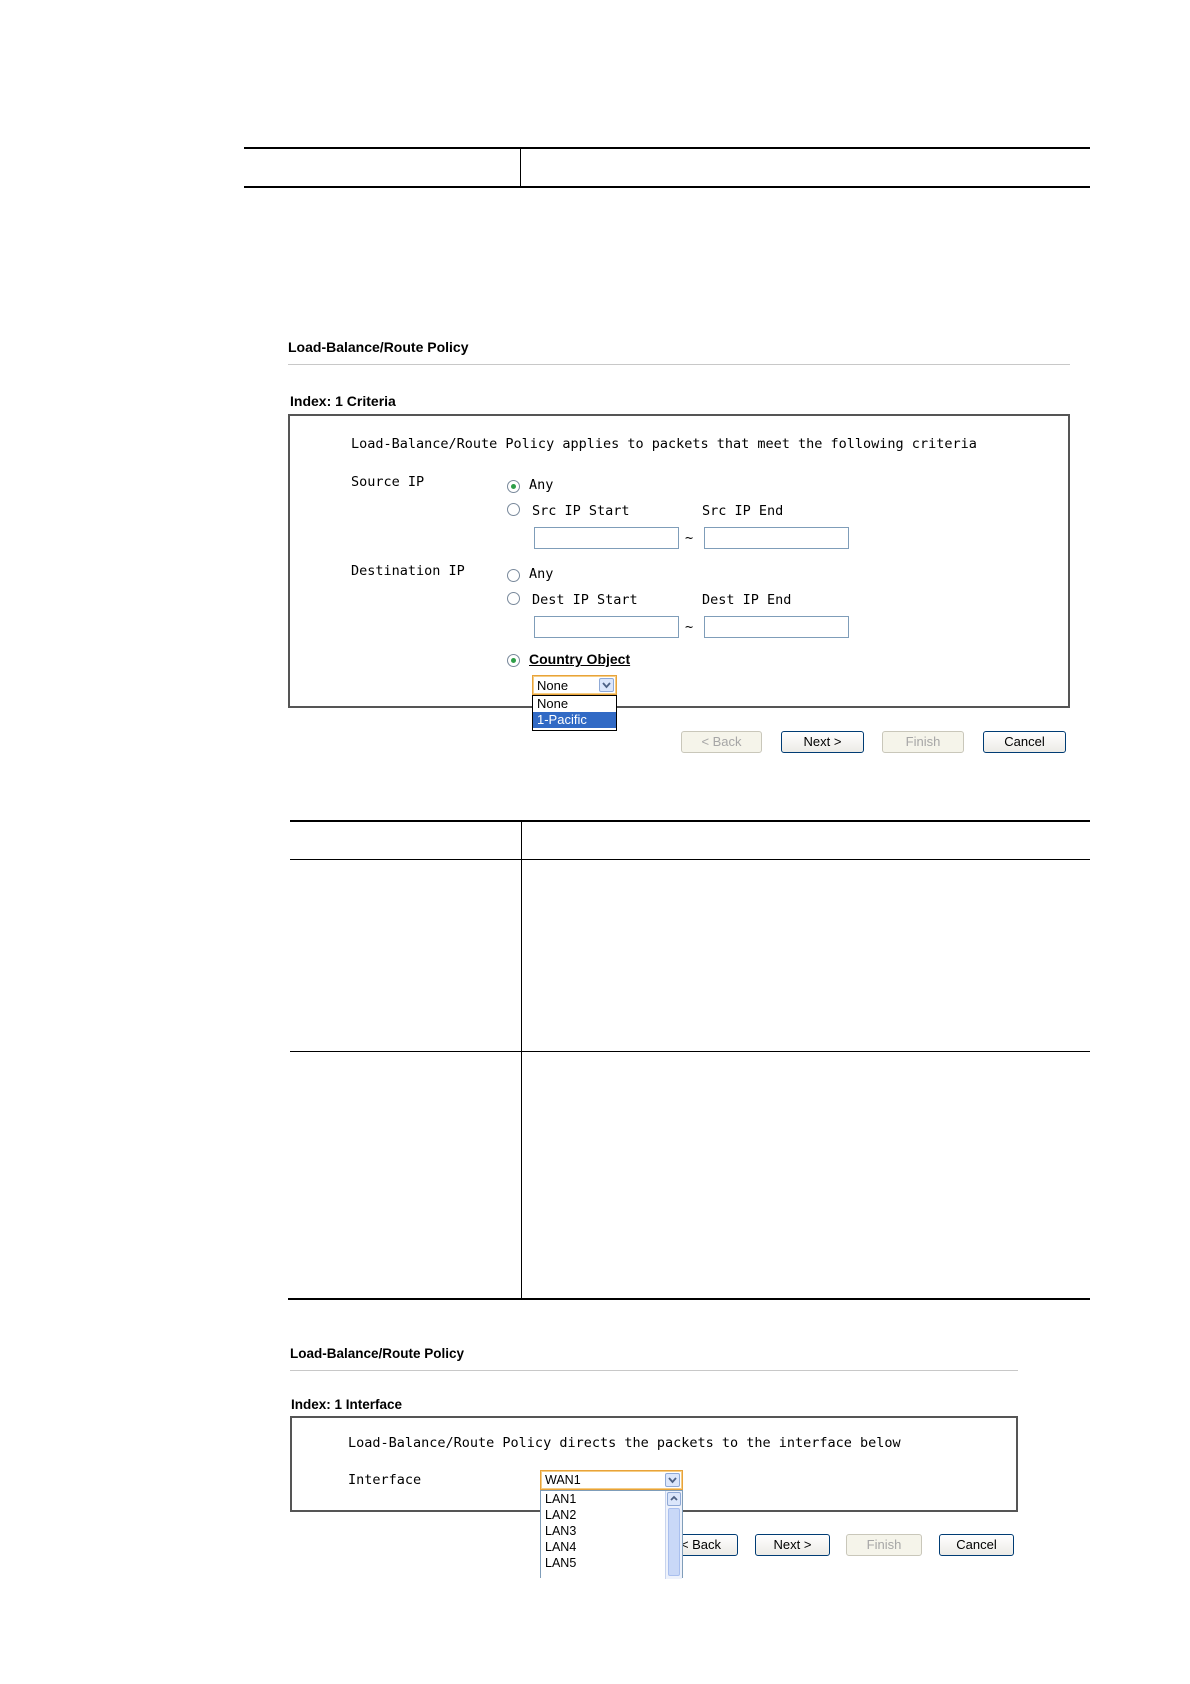 The width and height of the screenshot is (1190, 1684). I want to click on country-object-select: None, so click(574, 685).